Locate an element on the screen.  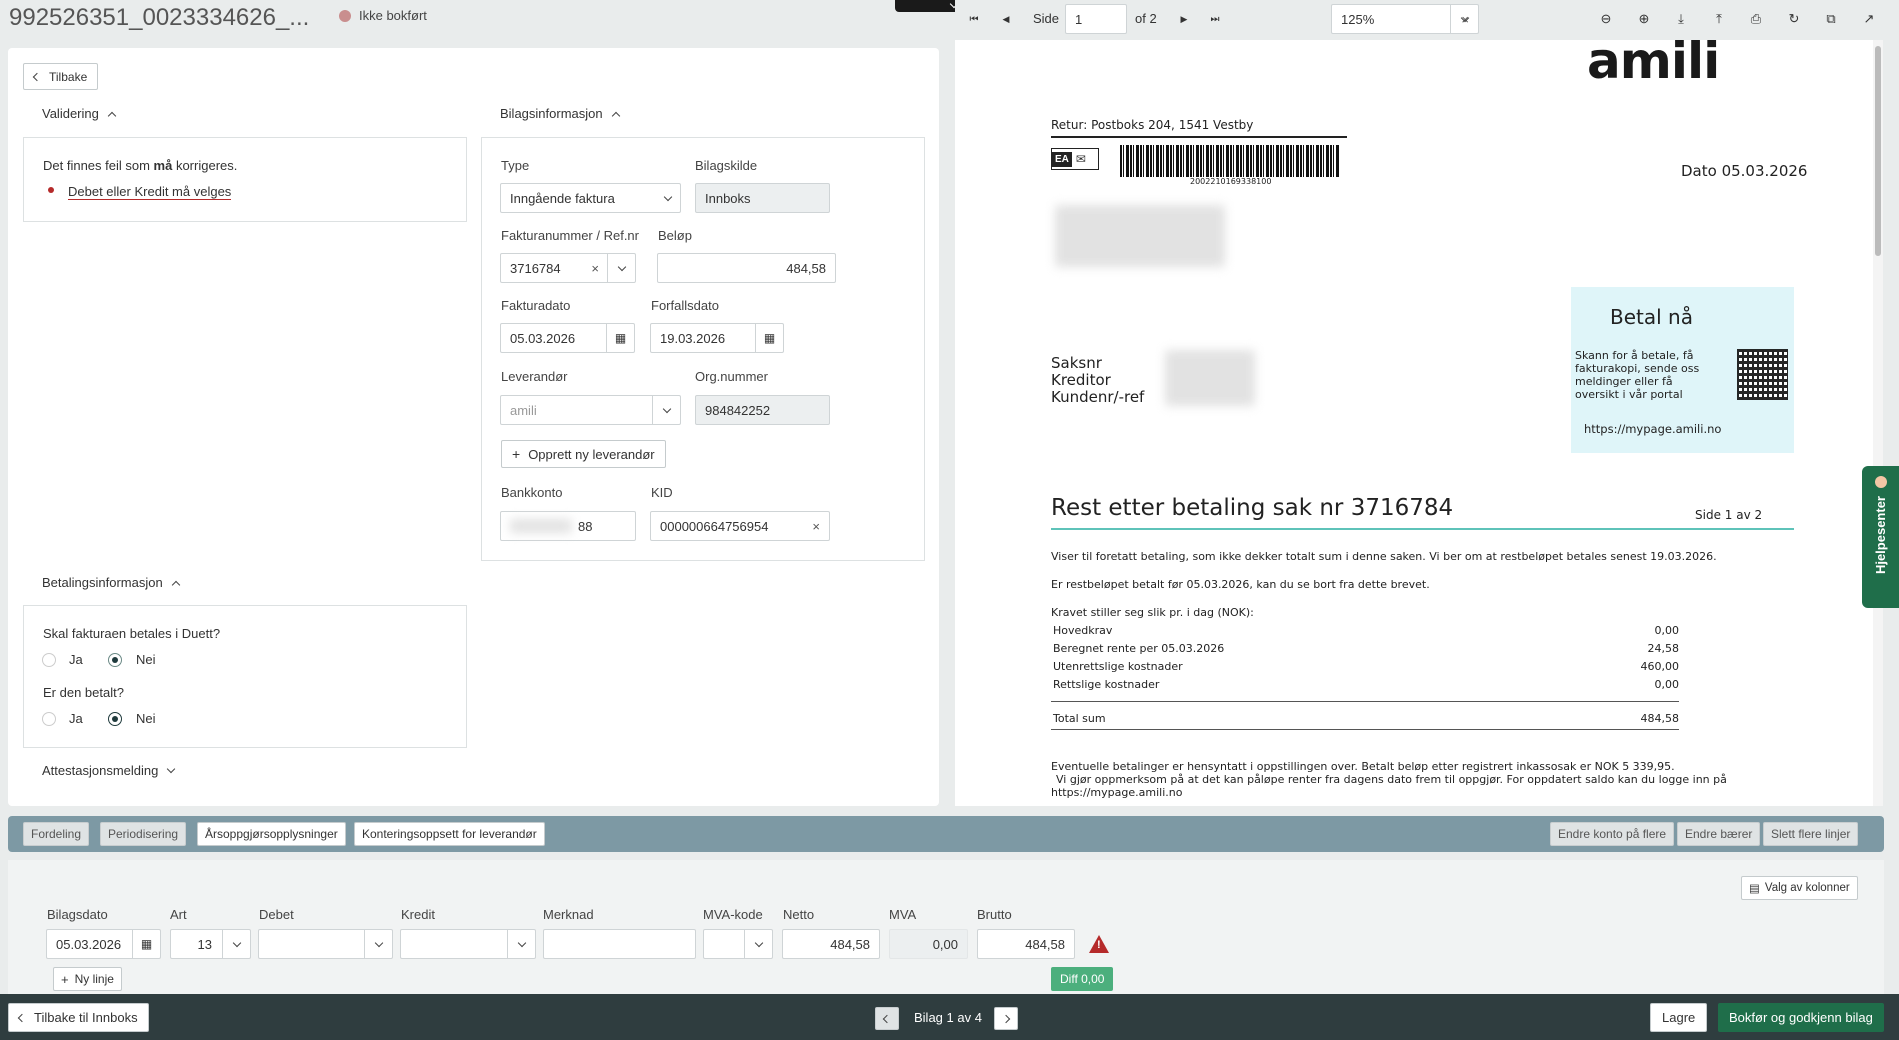
line-netto-input: 484,58 is located at coordinates (831, 944).